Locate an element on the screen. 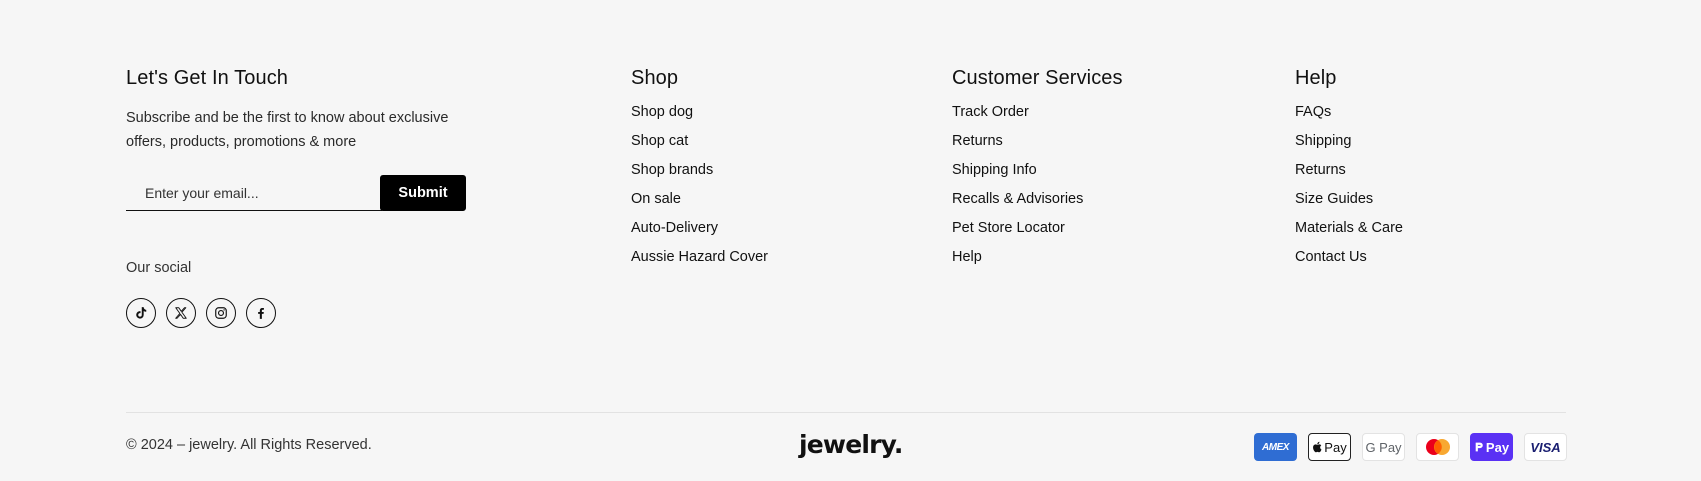  social-links is located at coordinates (306, 313).